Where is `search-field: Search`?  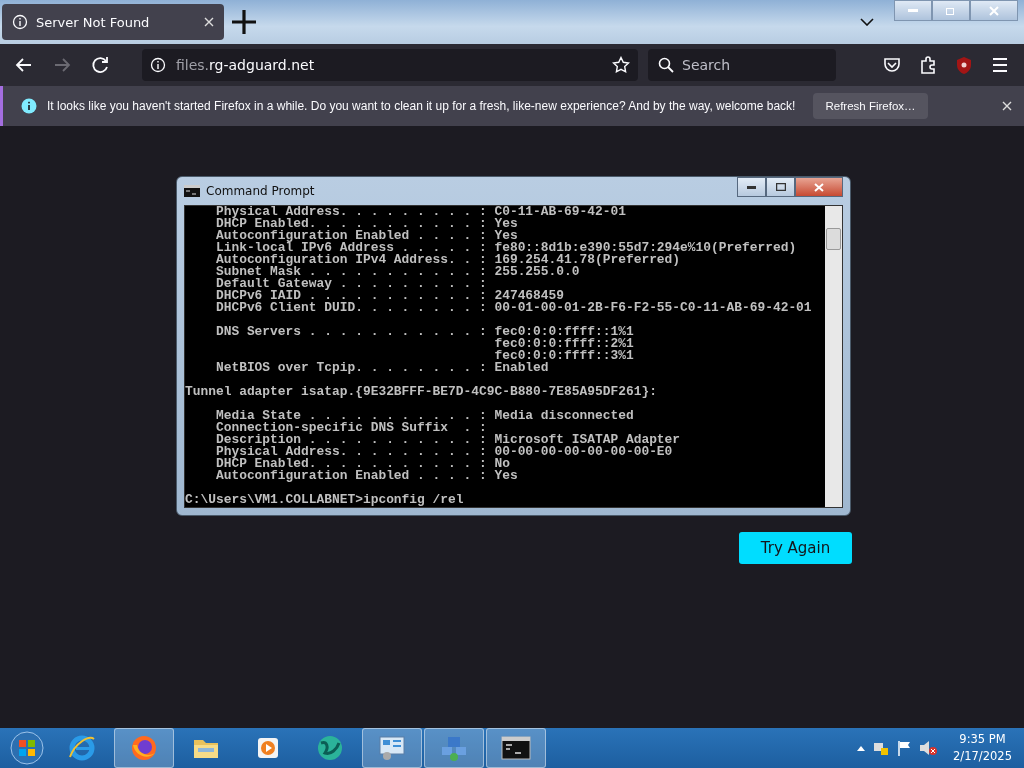
search-field: Search is located at coordinates (742, 65).